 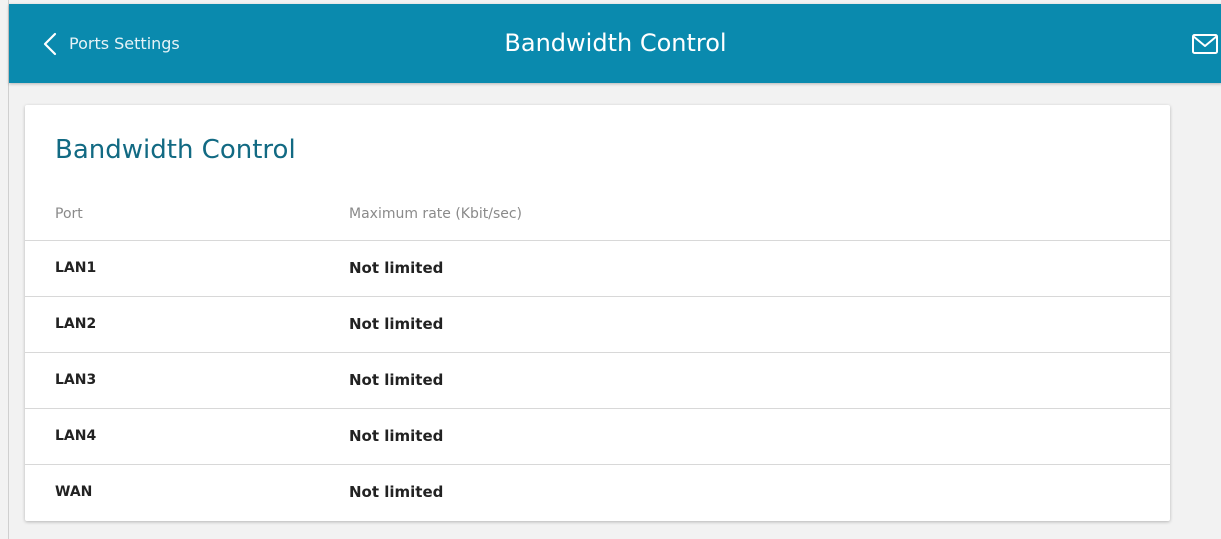 What do you see at coordinates (597, 492) in the screenshot?
I see `table-row: WAN Not limited` at bounding box center [597, 492].